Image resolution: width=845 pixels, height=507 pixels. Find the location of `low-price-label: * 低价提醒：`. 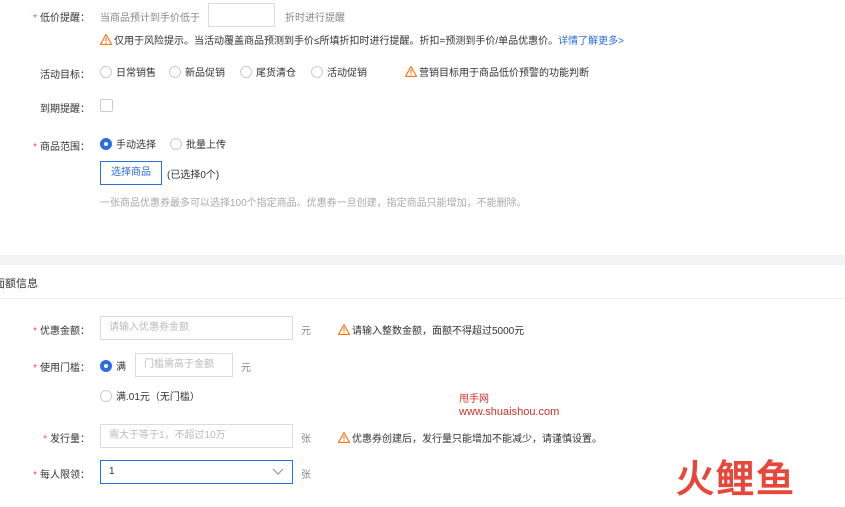

low-price-label: * 低价提醒： is located at coordinates (61, 18).